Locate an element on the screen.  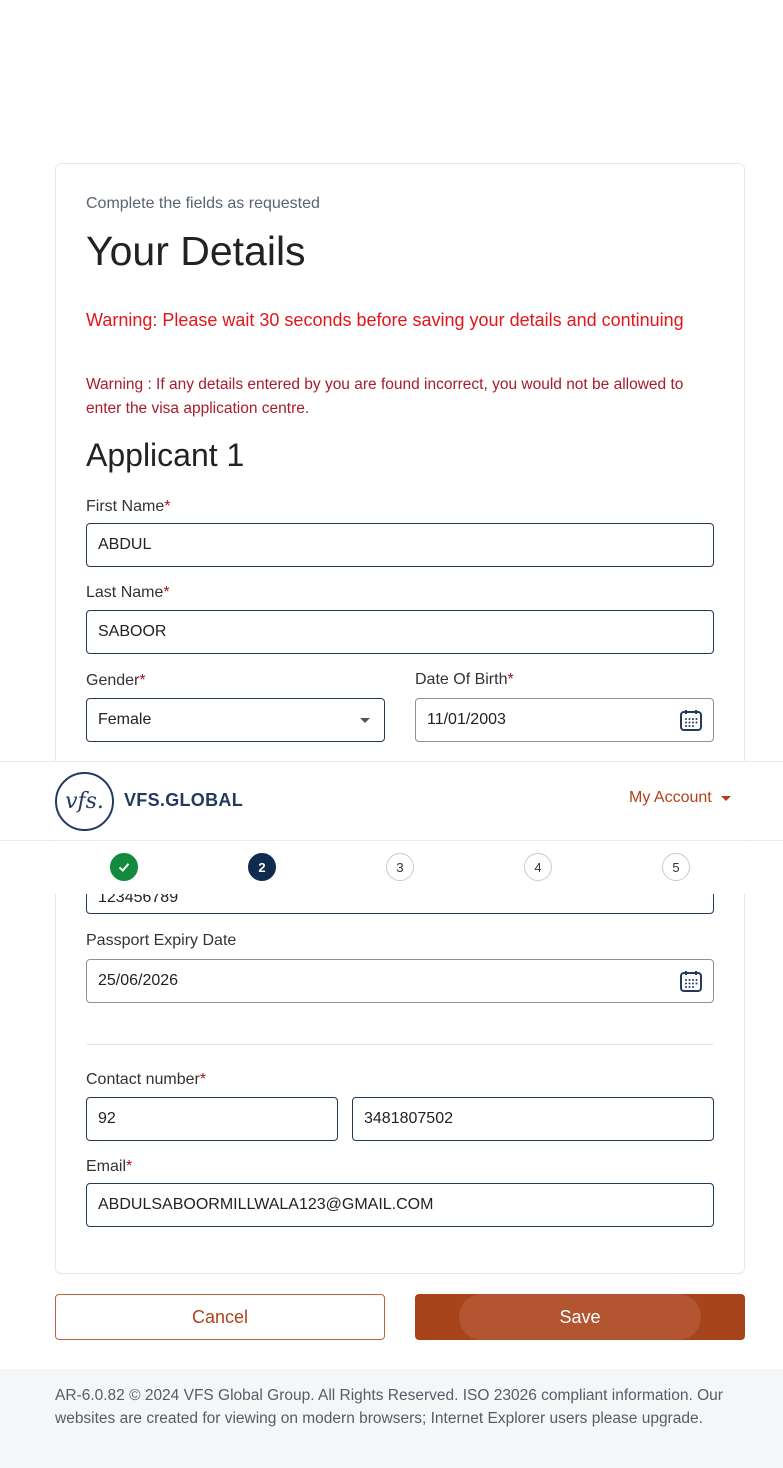
dob-label-text: Date Of Birth is located at coordinates (461, 679).